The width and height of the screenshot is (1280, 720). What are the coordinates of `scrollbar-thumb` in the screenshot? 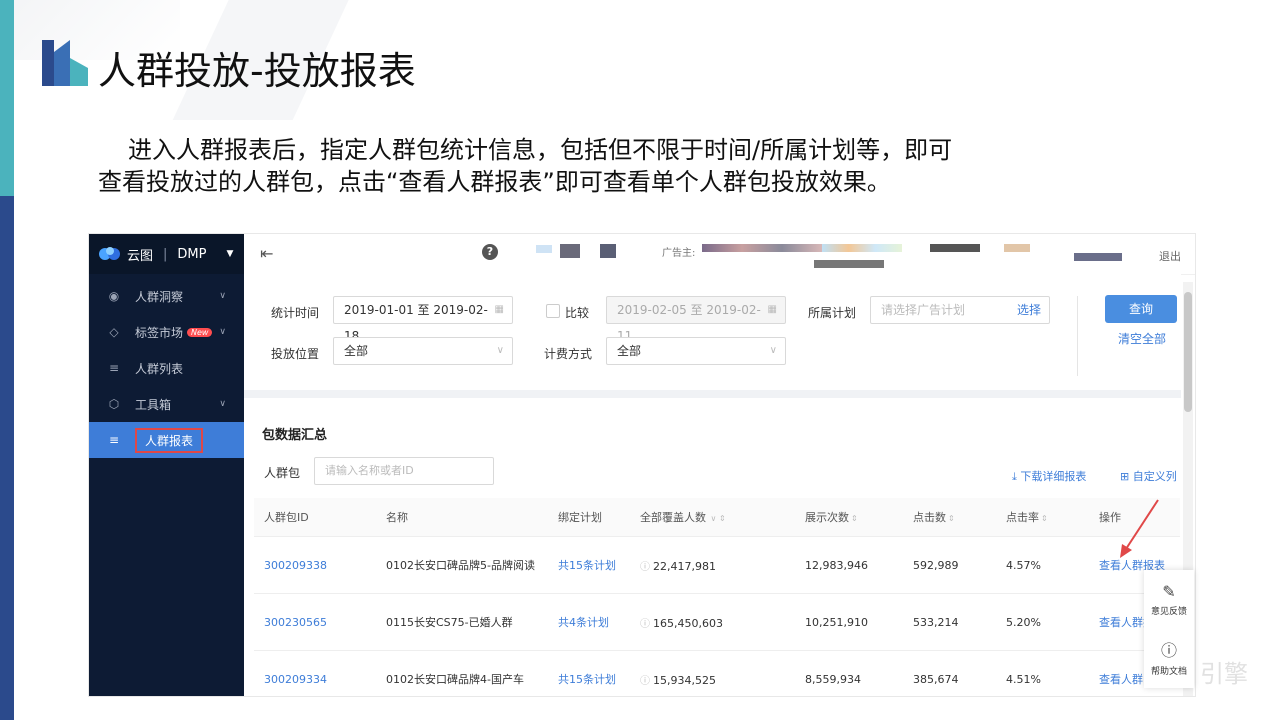 It's located at (1188, 352).